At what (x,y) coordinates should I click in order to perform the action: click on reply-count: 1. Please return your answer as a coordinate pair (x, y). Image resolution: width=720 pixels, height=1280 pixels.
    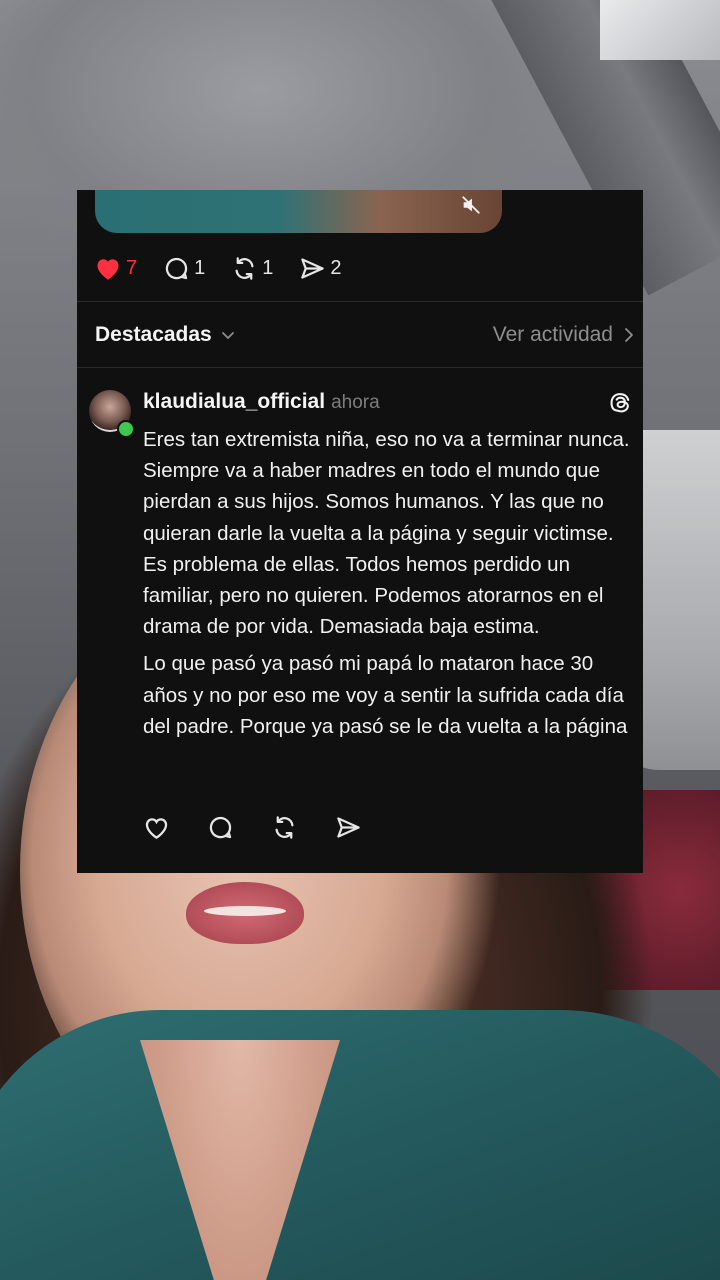
    Looking at the image, I should click on (200, 267).